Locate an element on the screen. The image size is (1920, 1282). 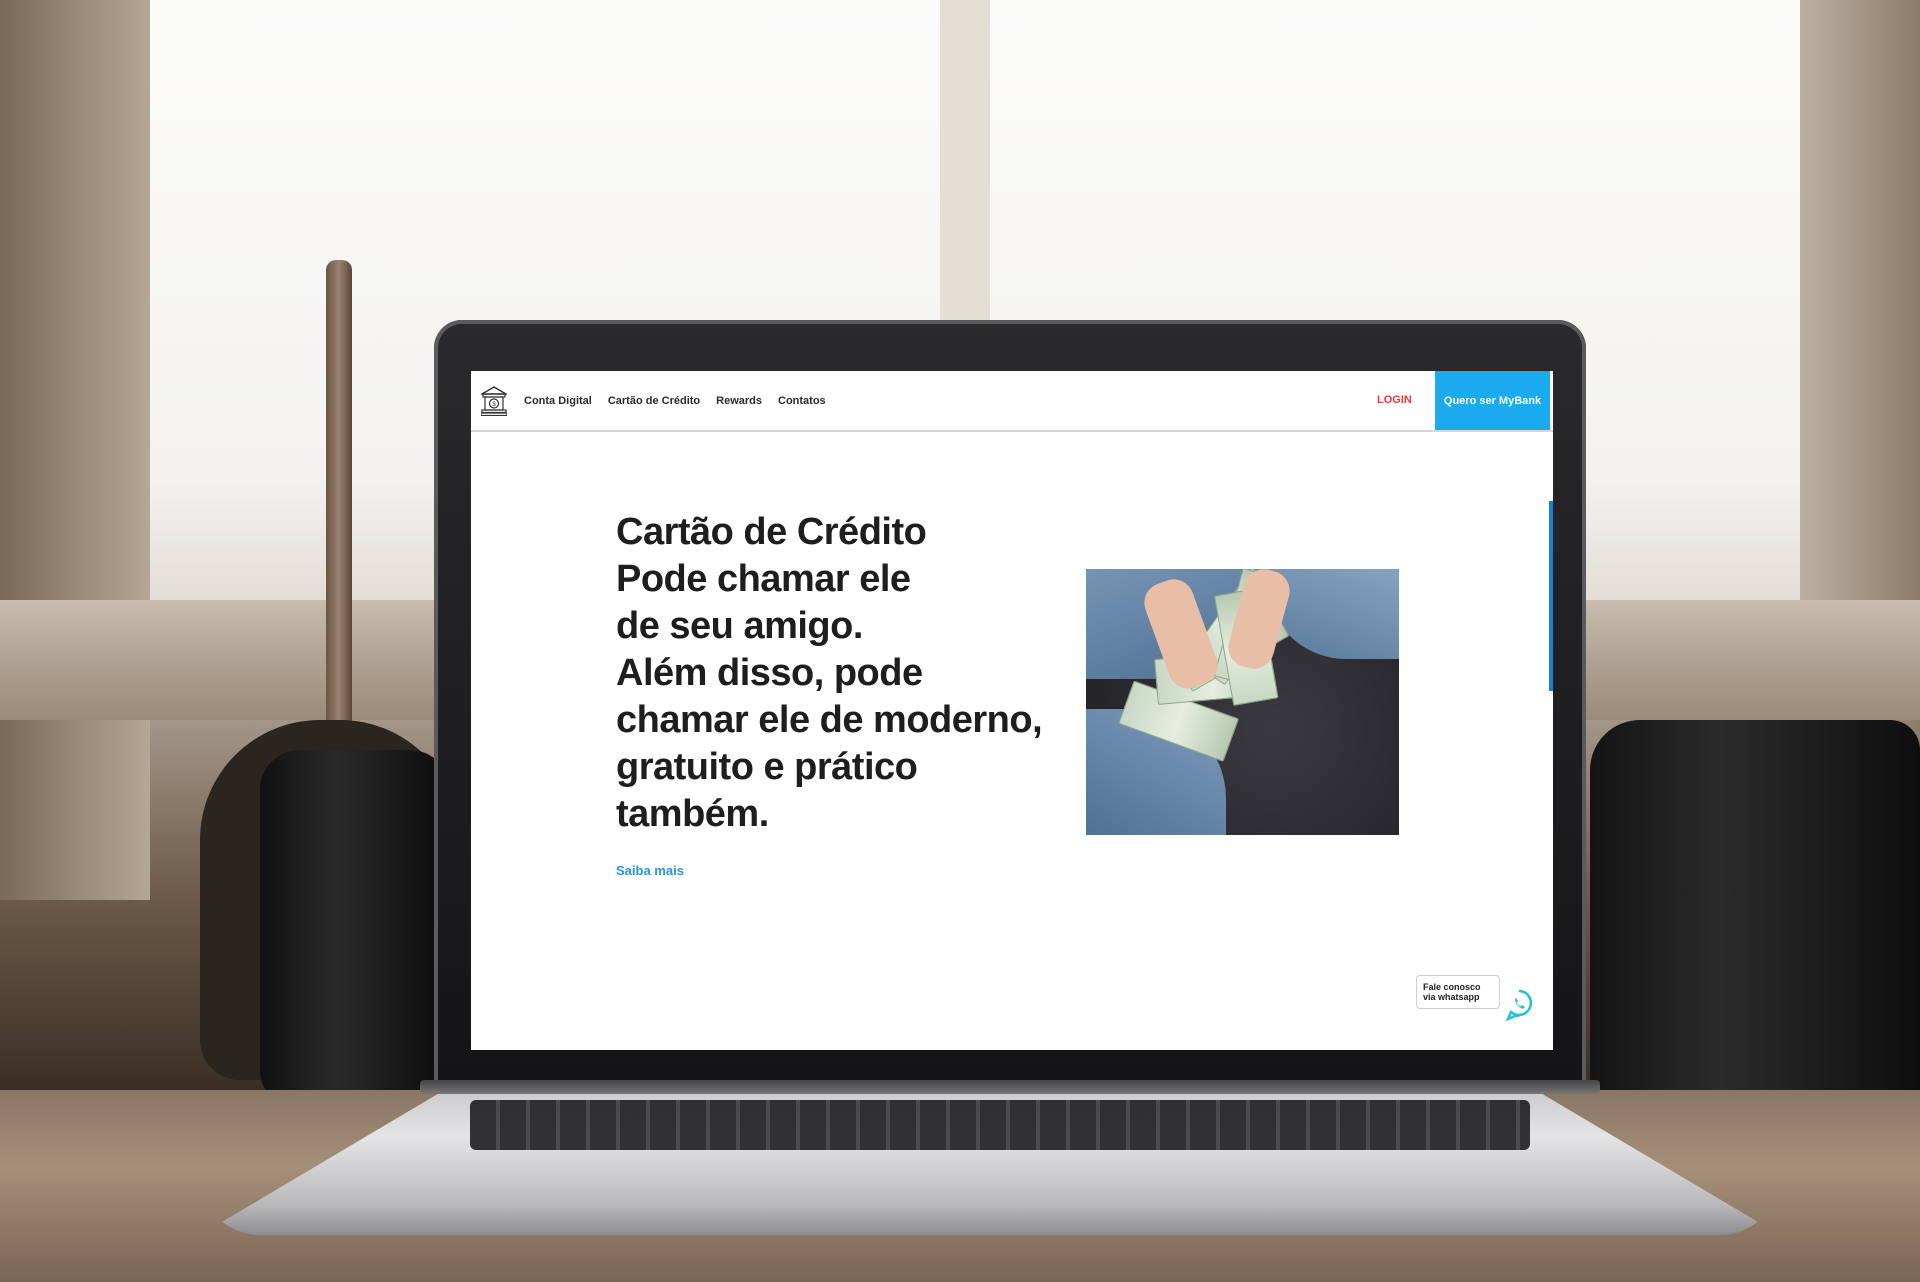
hero-title-line: Além disso, pode is located at coordinates (769, 673).